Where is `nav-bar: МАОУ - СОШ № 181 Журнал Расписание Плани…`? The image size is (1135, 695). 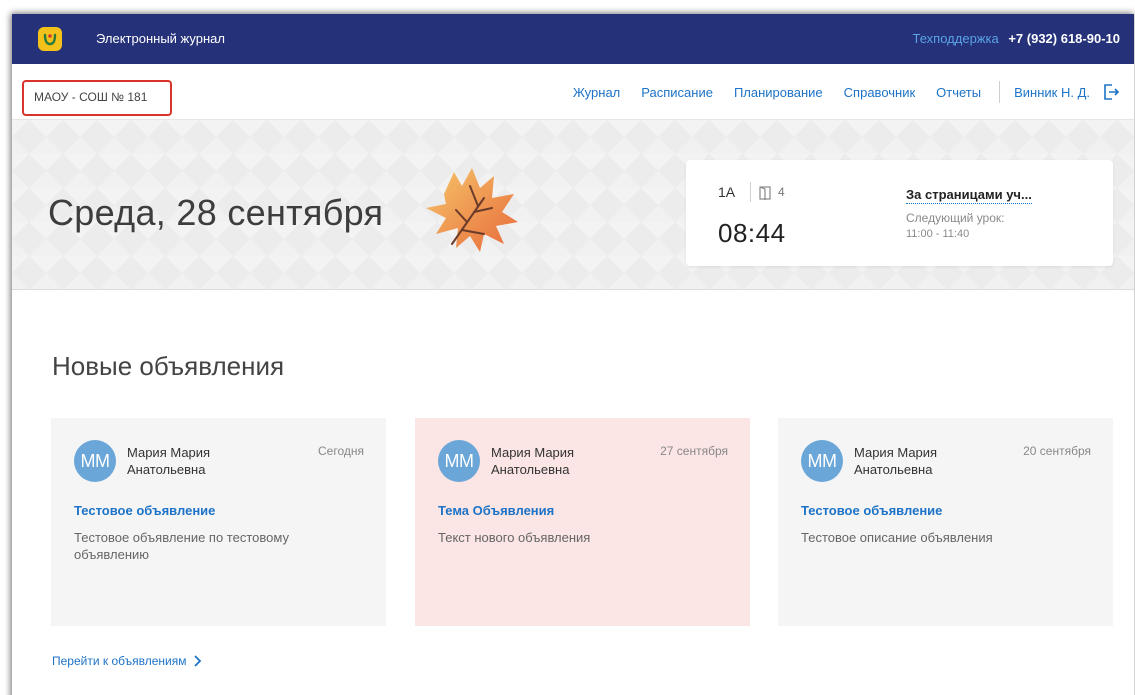
nav-bar: МАОУ - СОШ № 181 Журнал Расписание Плани… is located at coordinates (573, 92).